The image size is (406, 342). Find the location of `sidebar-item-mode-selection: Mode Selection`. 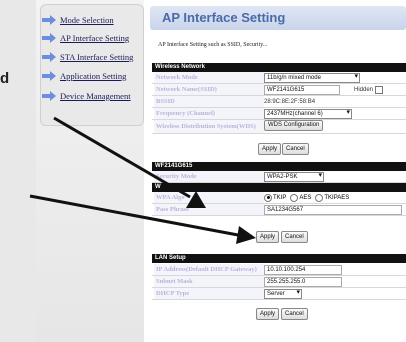

sidebar-item-mode-selection: Mode Selection is located at coordinates (78, 20).